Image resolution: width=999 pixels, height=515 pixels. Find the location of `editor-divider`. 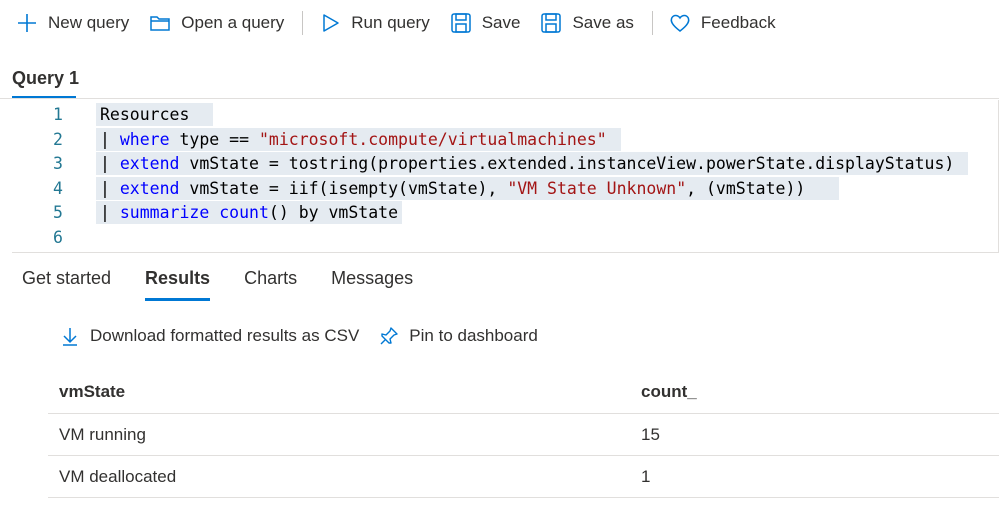

editor-divider is located at coordinates (505, 252).